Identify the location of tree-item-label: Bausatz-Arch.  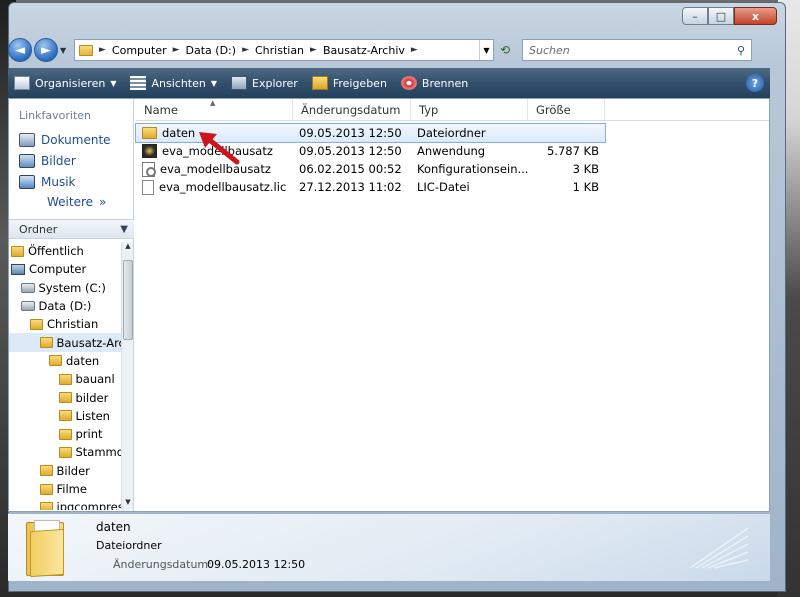
(89, 342).